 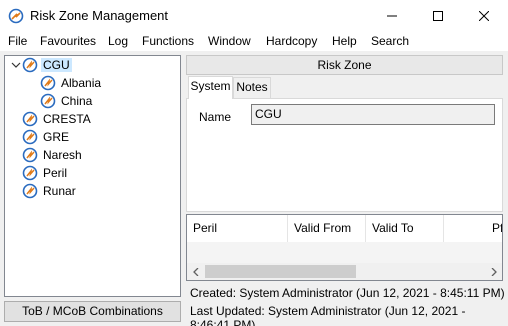 I want to click on menu-search: Search, so click(x=390, y=41).